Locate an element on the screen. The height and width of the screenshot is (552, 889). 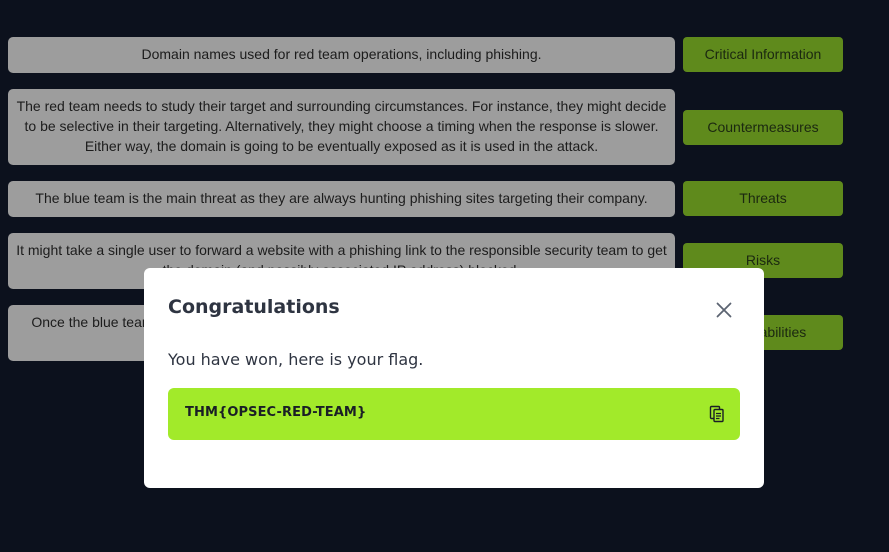
category-button-threats: Threats is located at coordinates (763, 198).